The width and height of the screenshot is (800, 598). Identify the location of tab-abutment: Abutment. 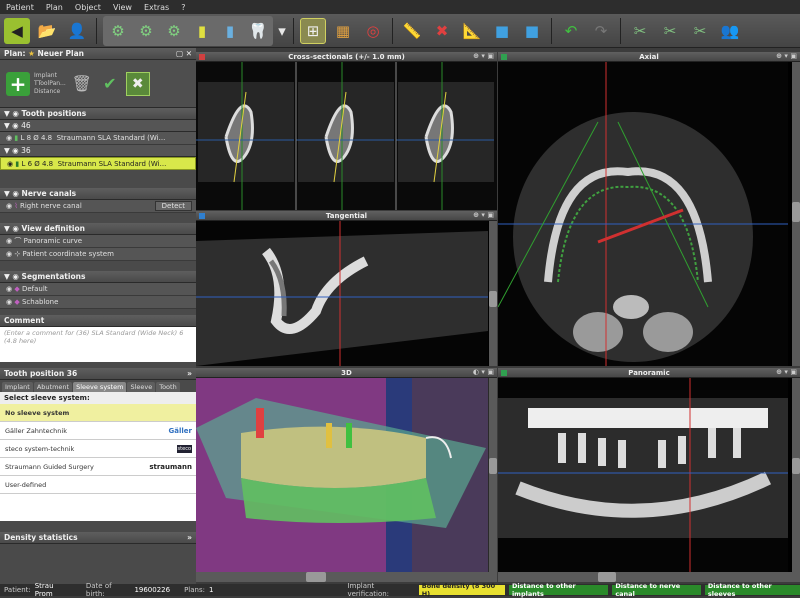
(53, 387).